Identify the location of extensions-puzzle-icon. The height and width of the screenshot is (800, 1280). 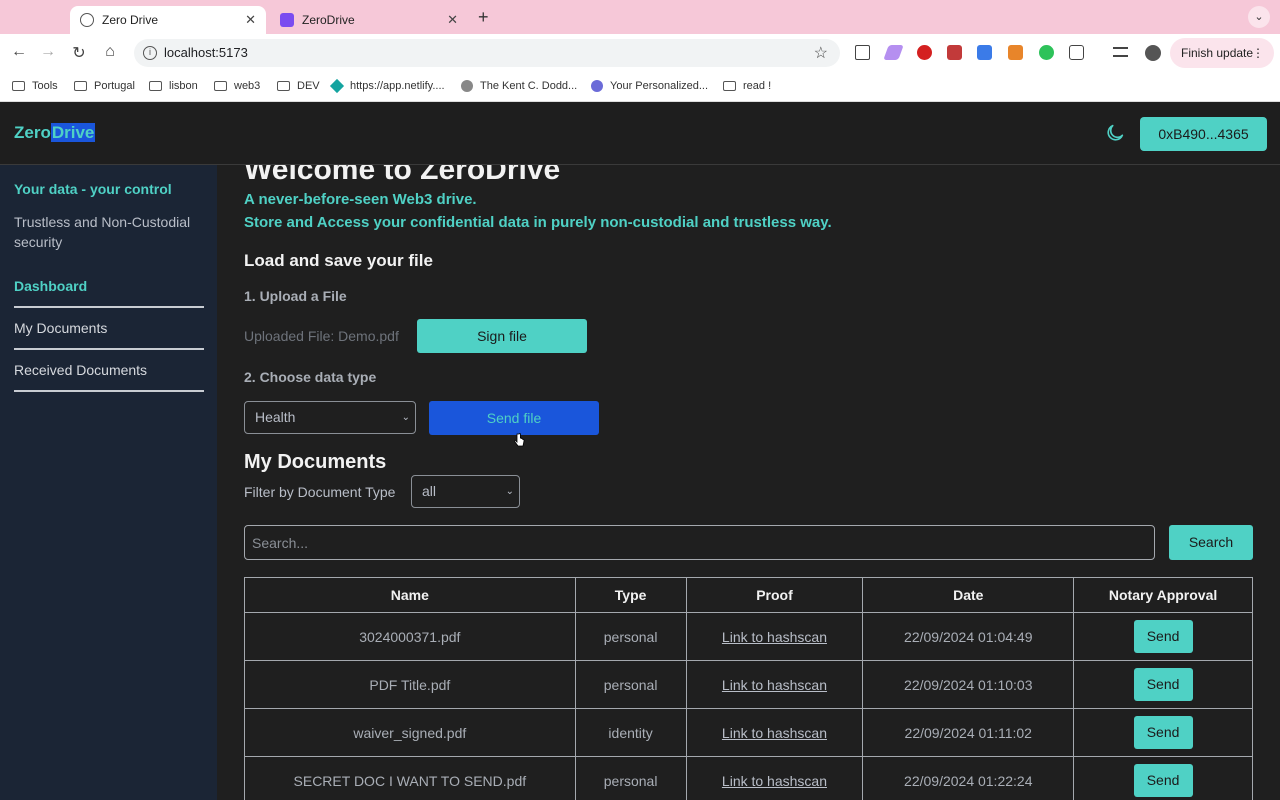
(1076, 52).